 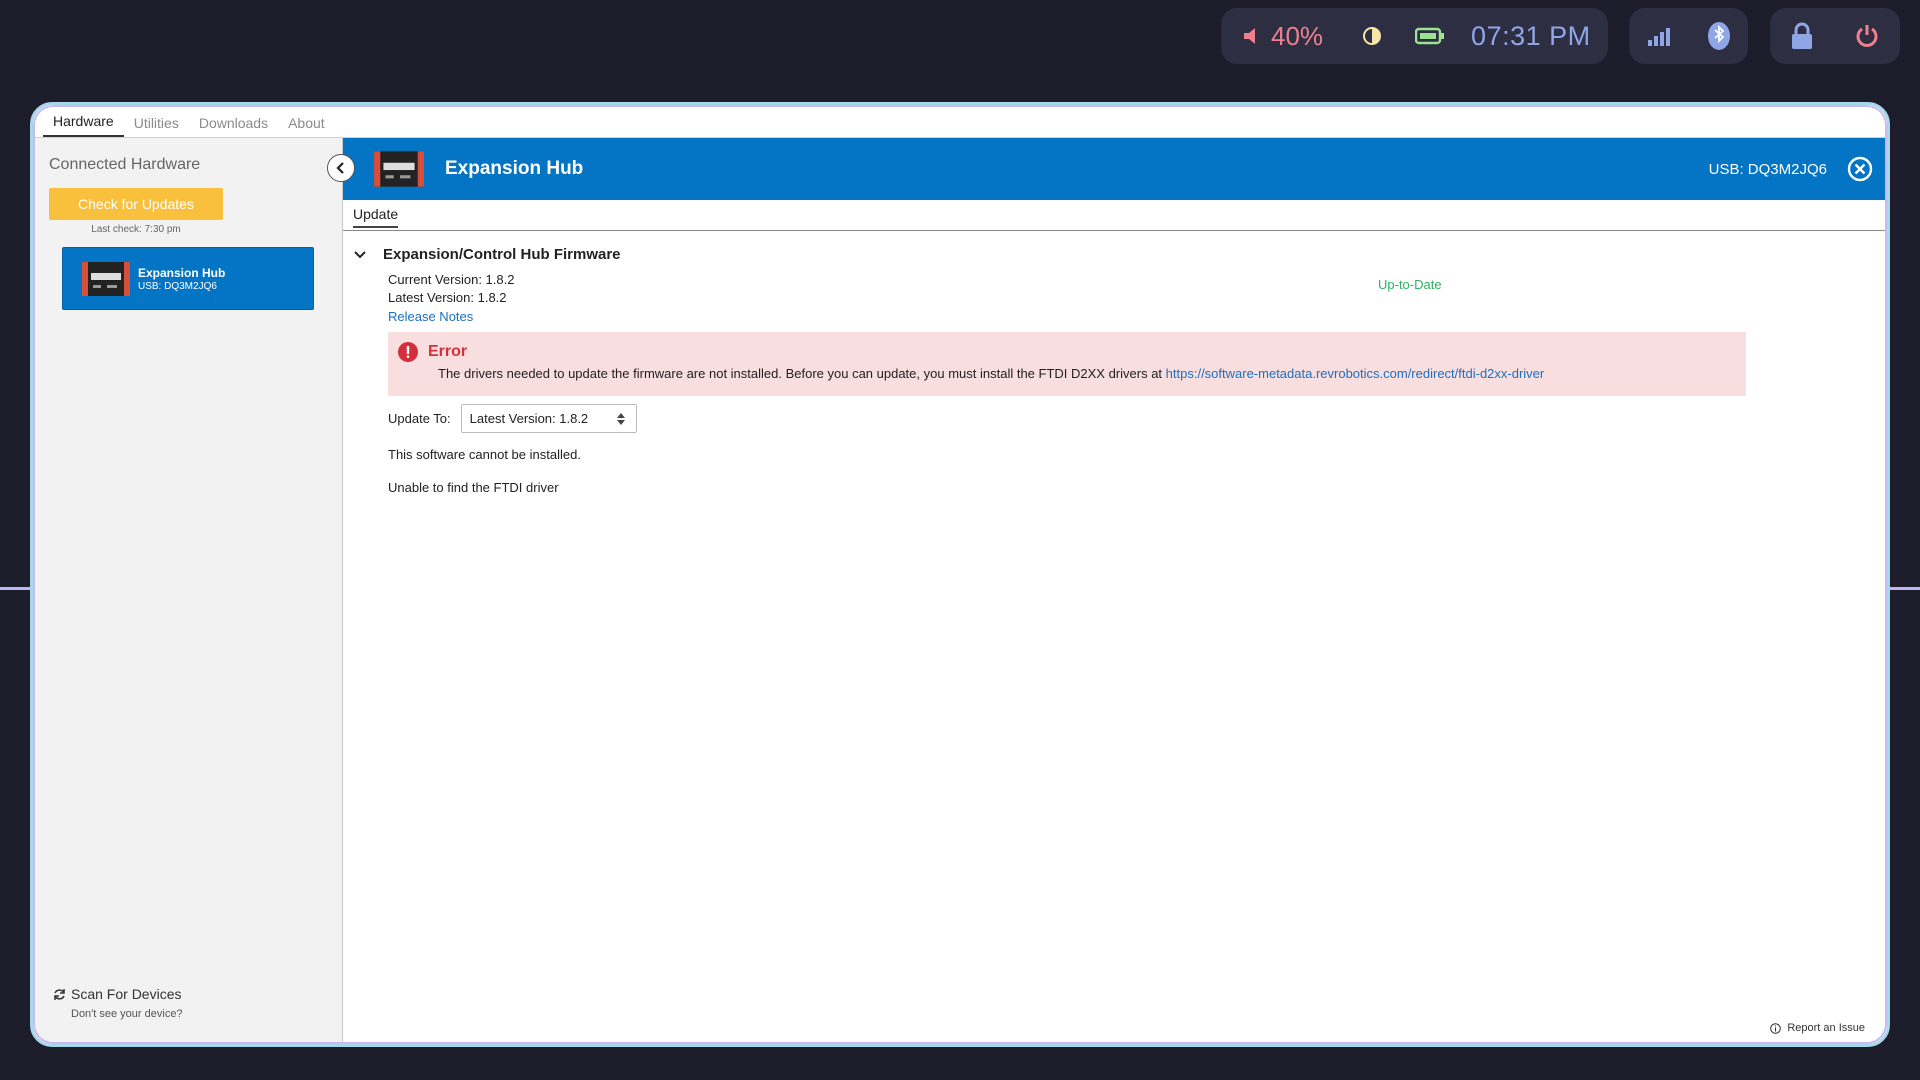 What do you see at coordinates (15, 588) in the screenshot?
I see `left-edge-indicator` at bounding box center [15, 588].